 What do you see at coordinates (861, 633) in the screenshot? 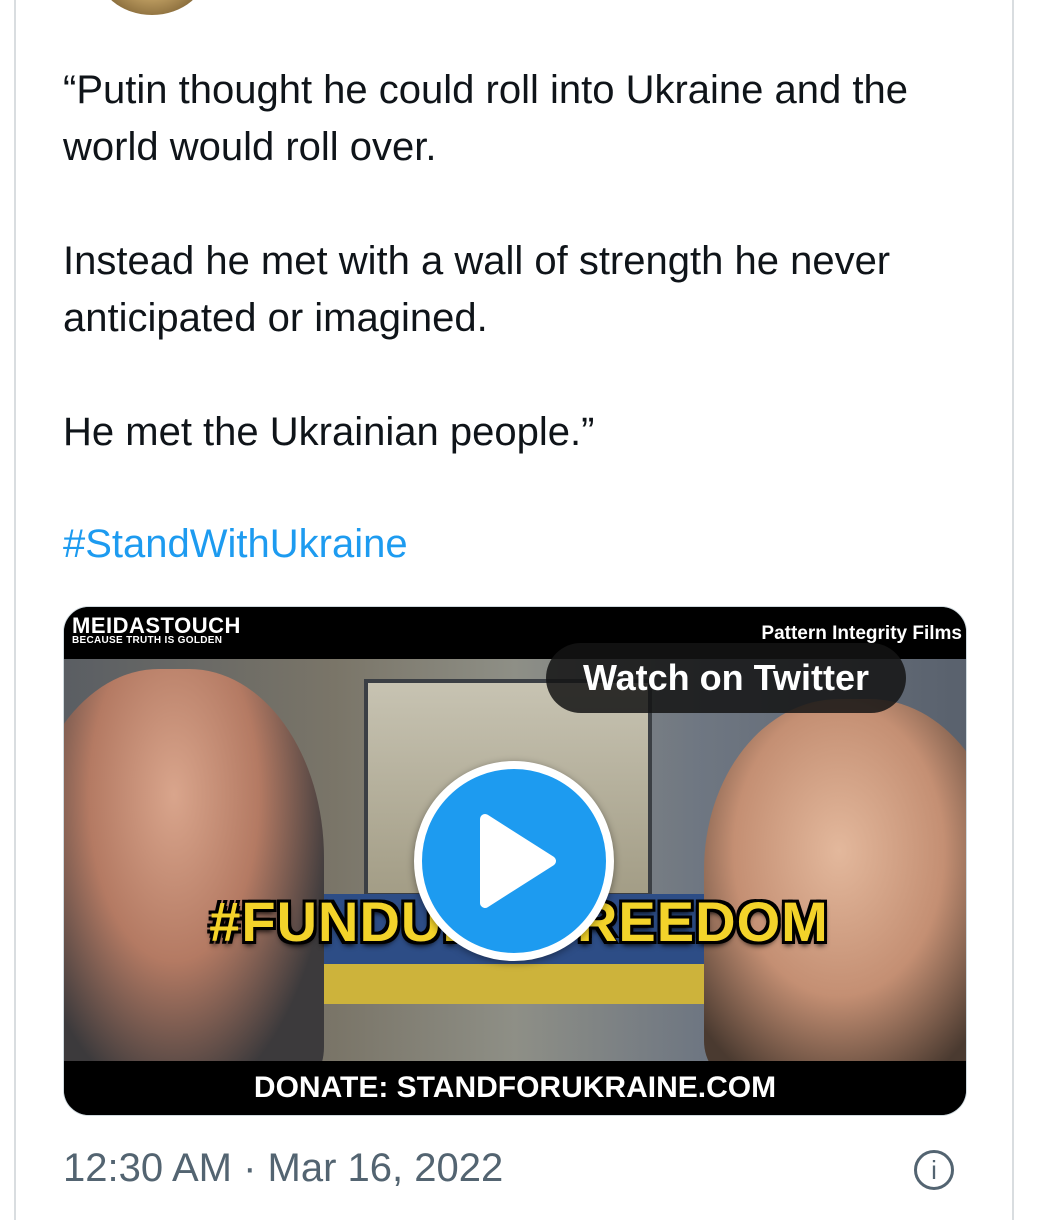
I see `film-credit: Pattern Integrity Films` at bounding box center [861, 633].